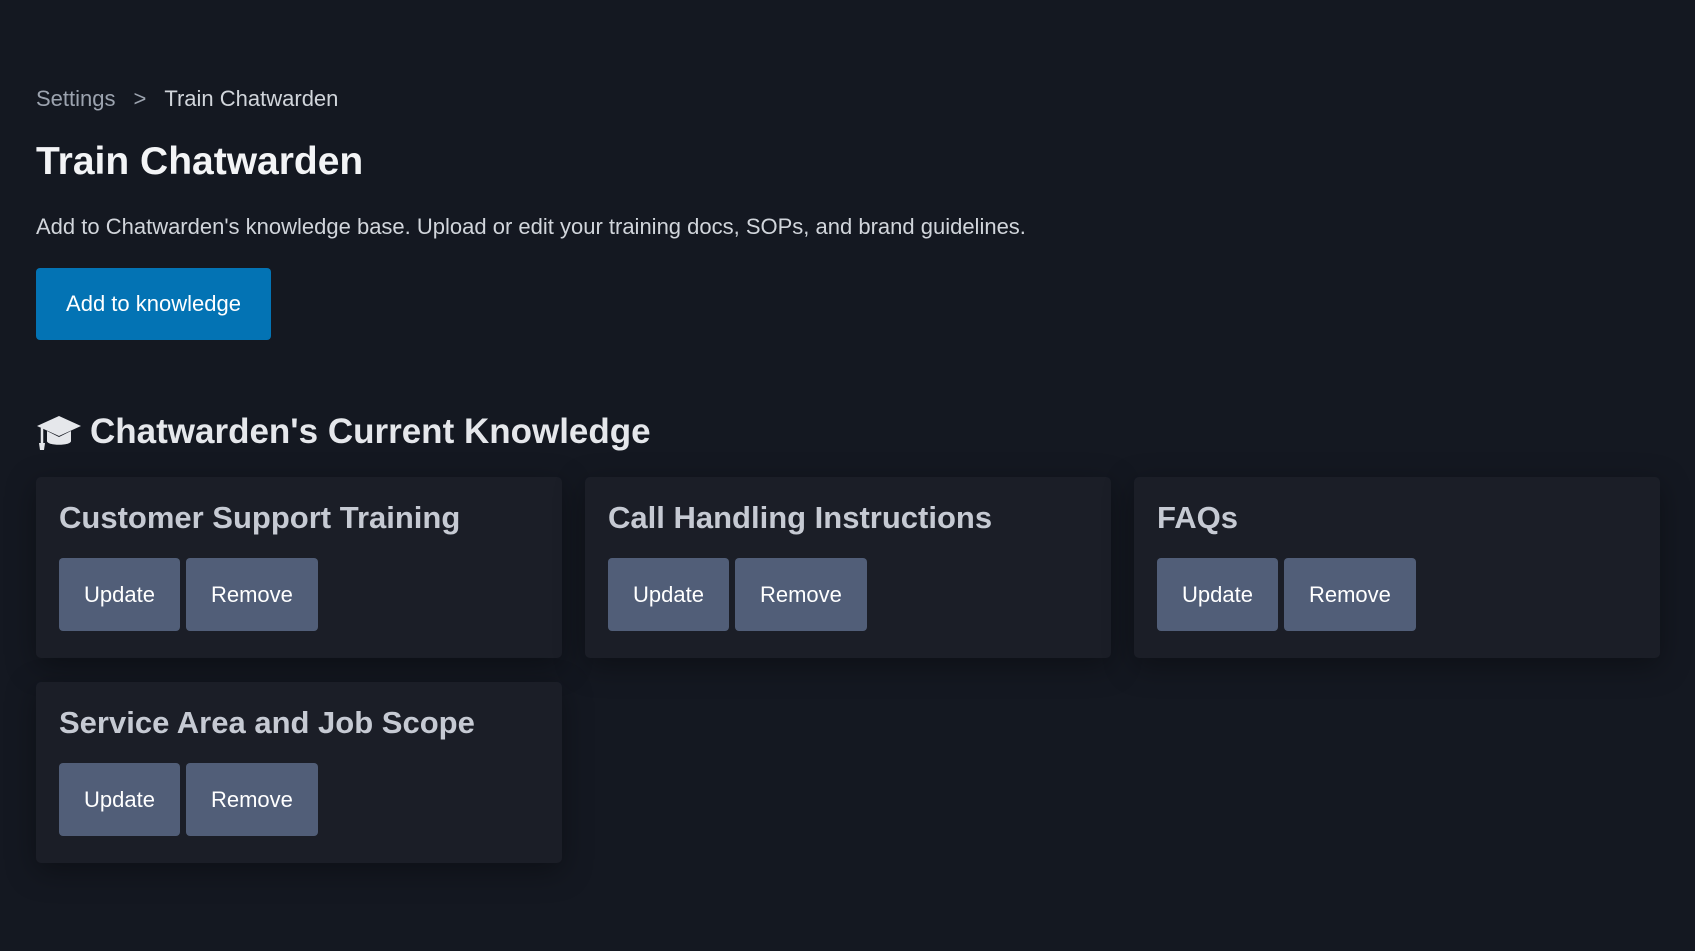 The height and width of the screenshot is (951, 1695). What do you see at coordinates (76, 99) in the screenshot?
I see `breadcrumb-settings-link: Settings` at bounding box center [76, 99].